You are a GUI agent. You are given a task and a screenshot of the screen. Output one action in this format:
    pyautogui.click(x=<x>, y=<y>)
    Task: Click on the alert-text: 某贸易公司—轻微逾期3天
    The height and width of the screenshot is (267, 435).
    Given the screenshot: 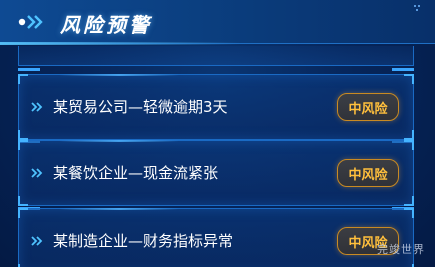 What is the action you would take?
    pyautogui.click(x=140, y=107)
    